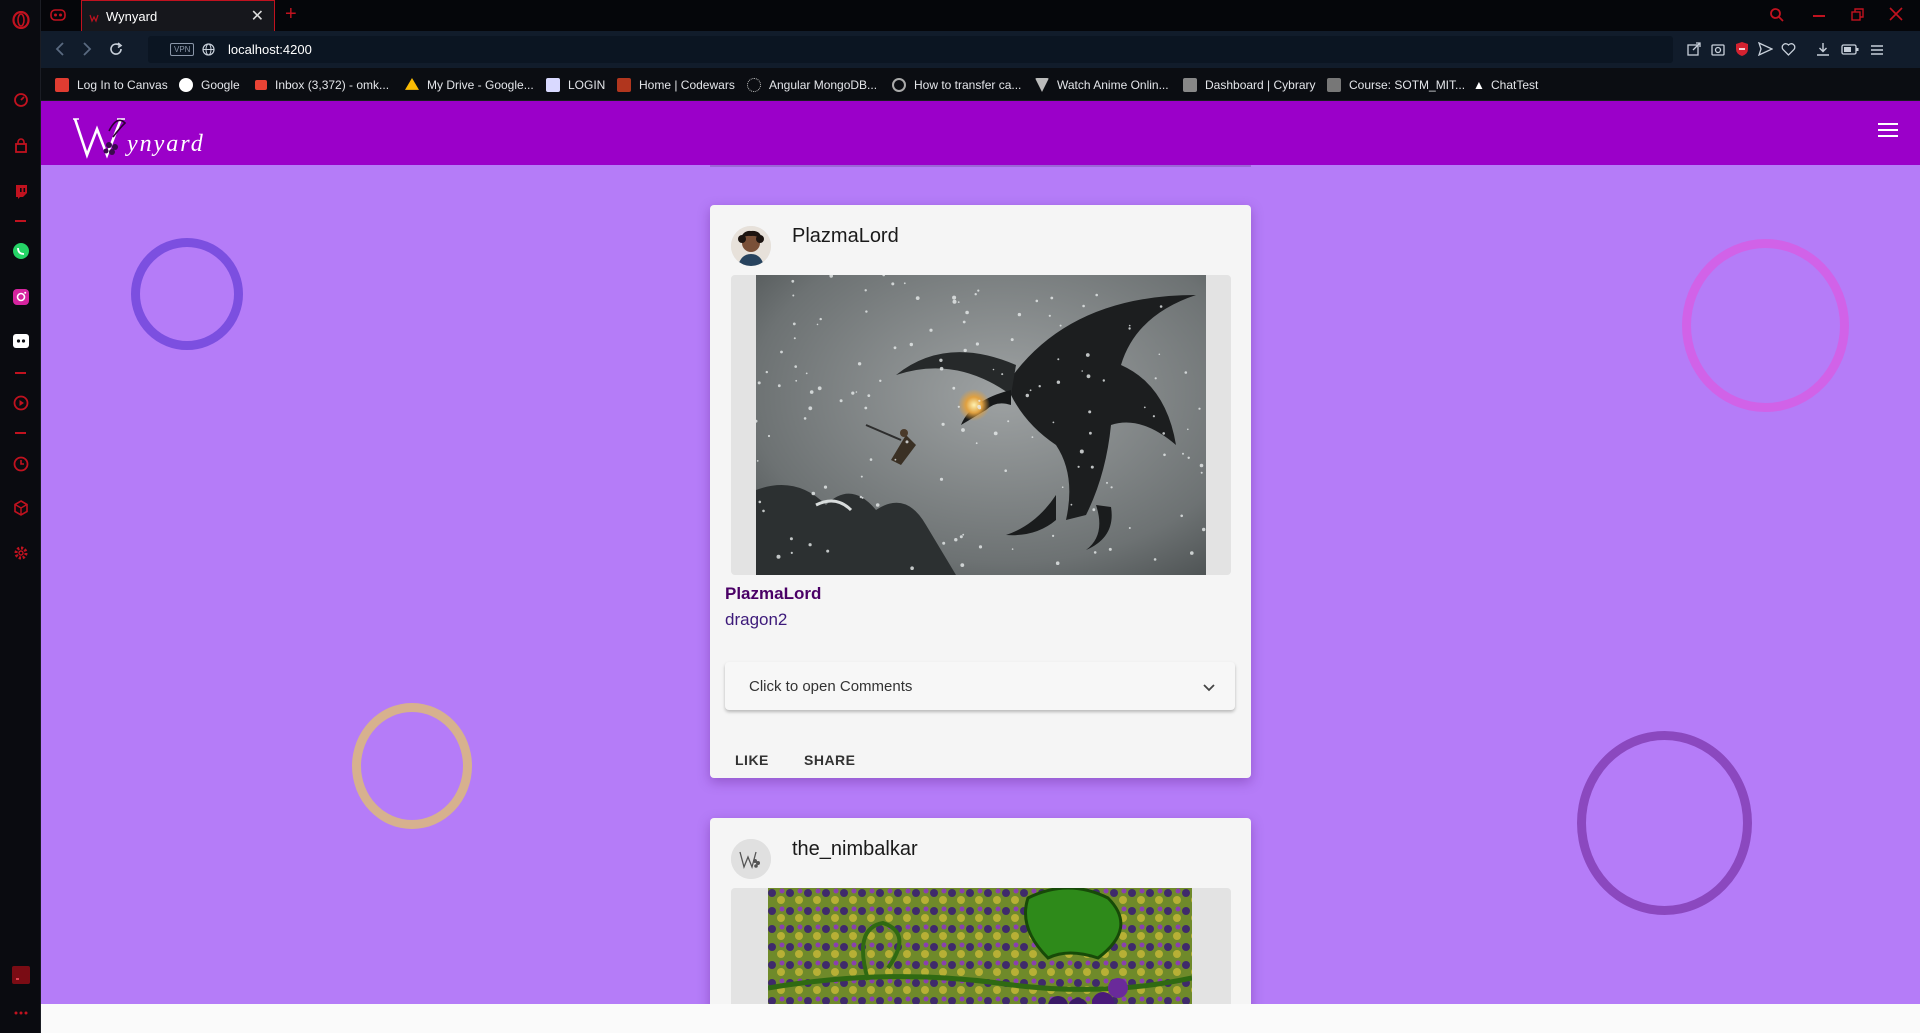 This screenshot has width=1920, height=1033. I want to click on speed-dial-icon, so click(20, 99).